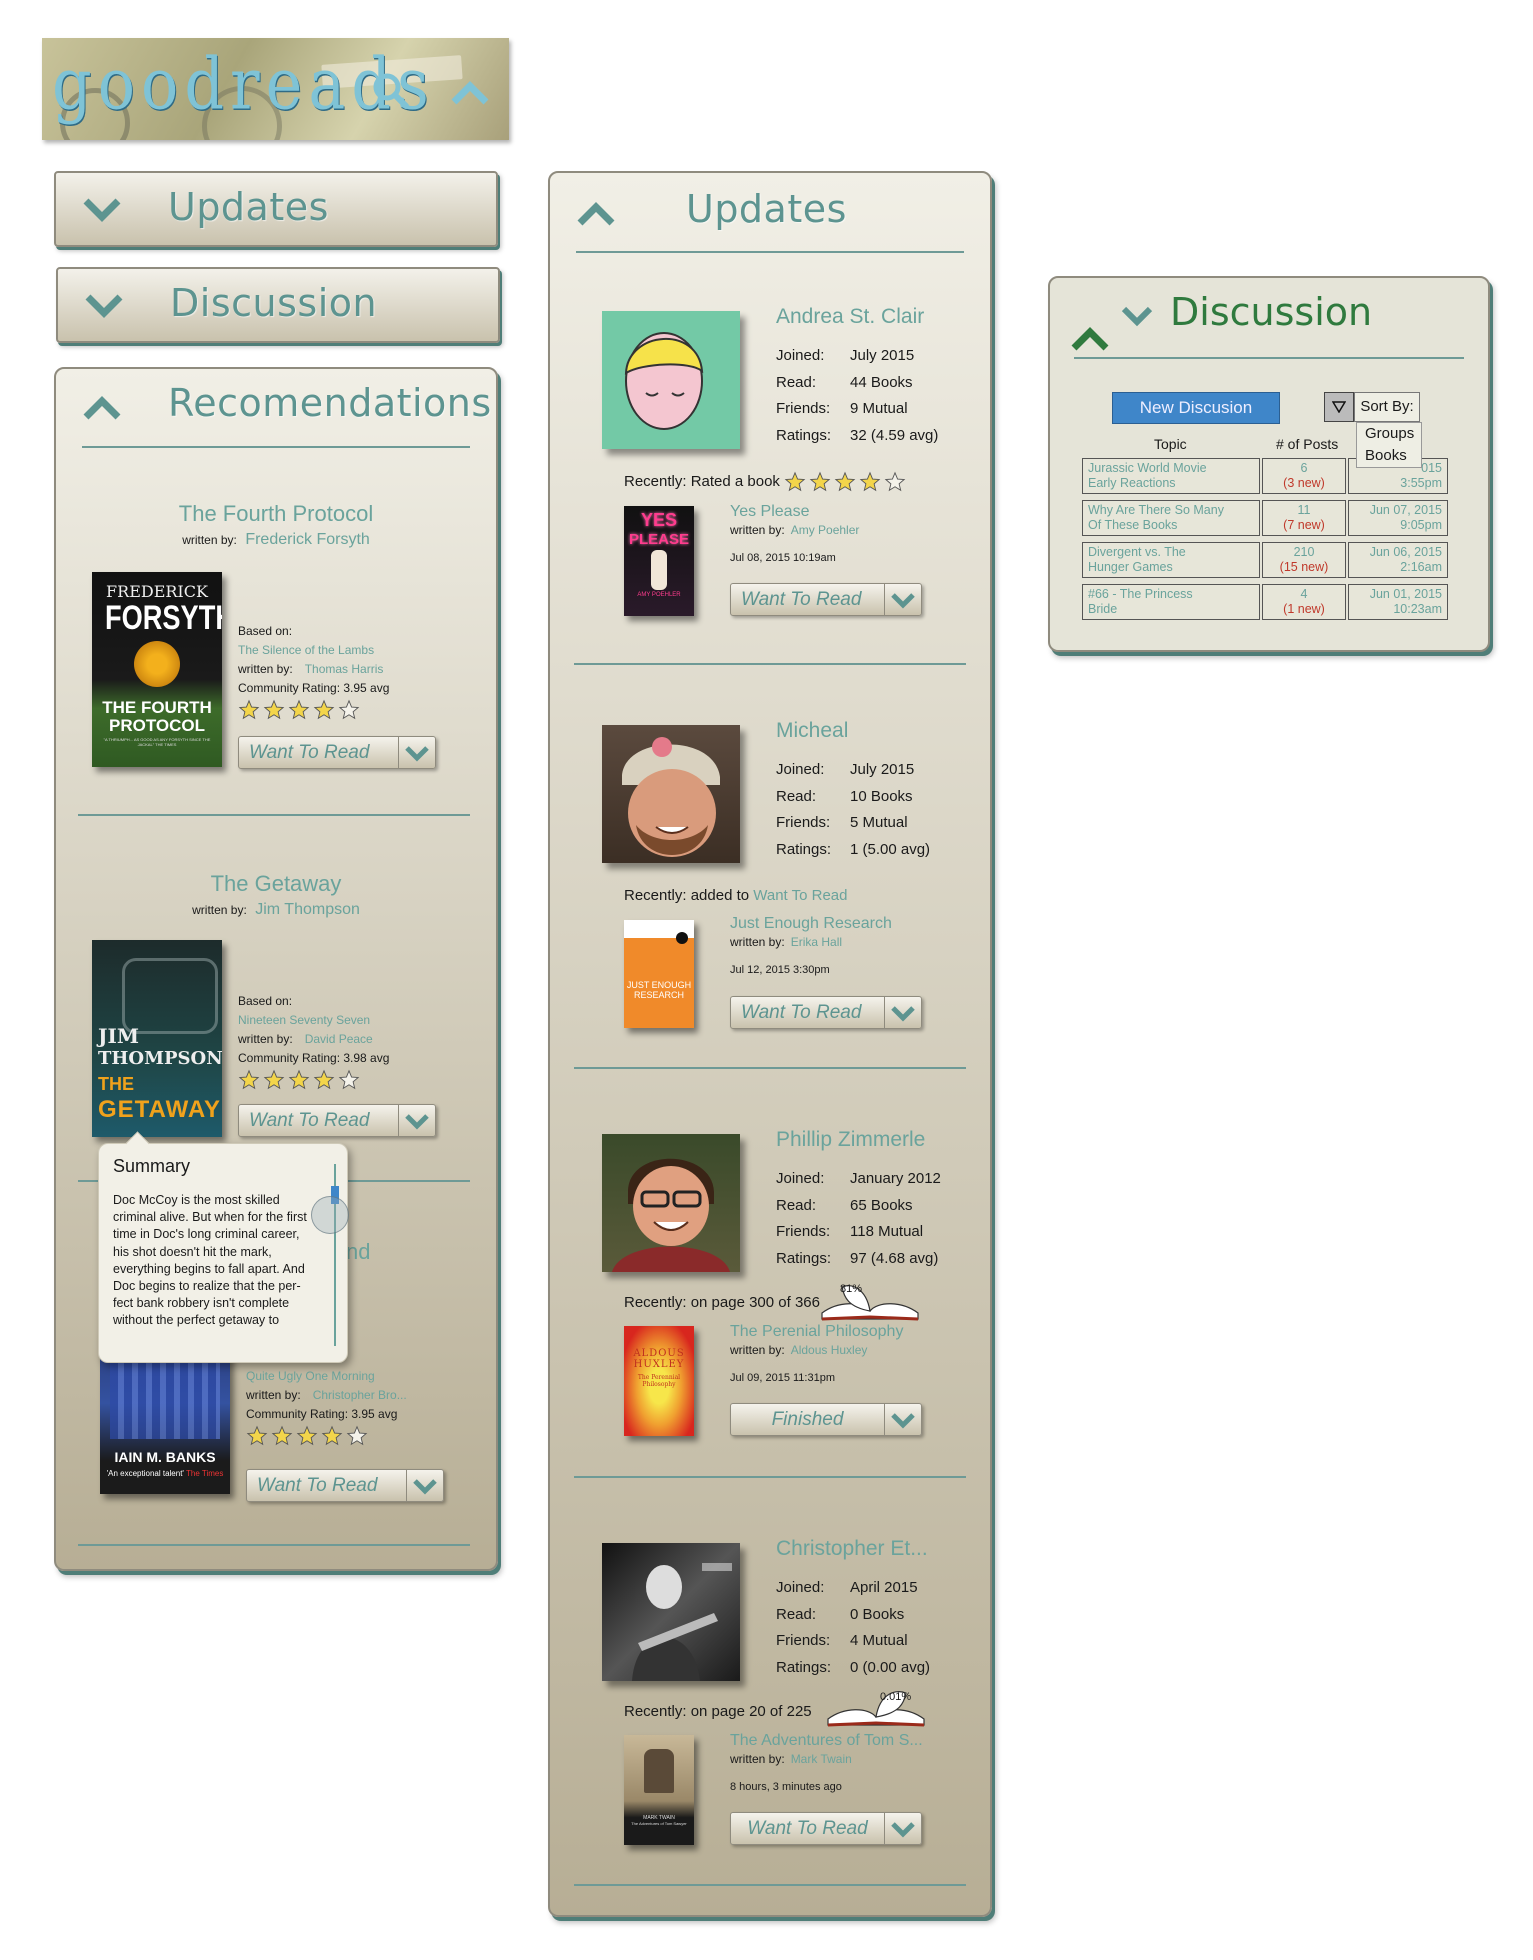  Describe the element at coordinates (307, 539) in the screenshot. I see `author-link: Frederick Forsyth` at that location.